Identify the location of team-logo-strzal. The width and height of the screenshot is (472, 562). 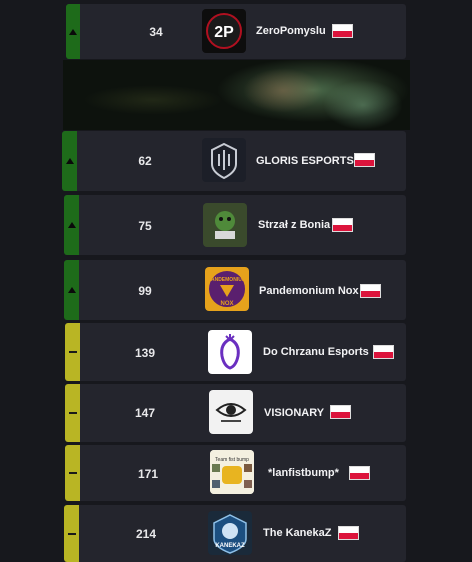
(225, 225).